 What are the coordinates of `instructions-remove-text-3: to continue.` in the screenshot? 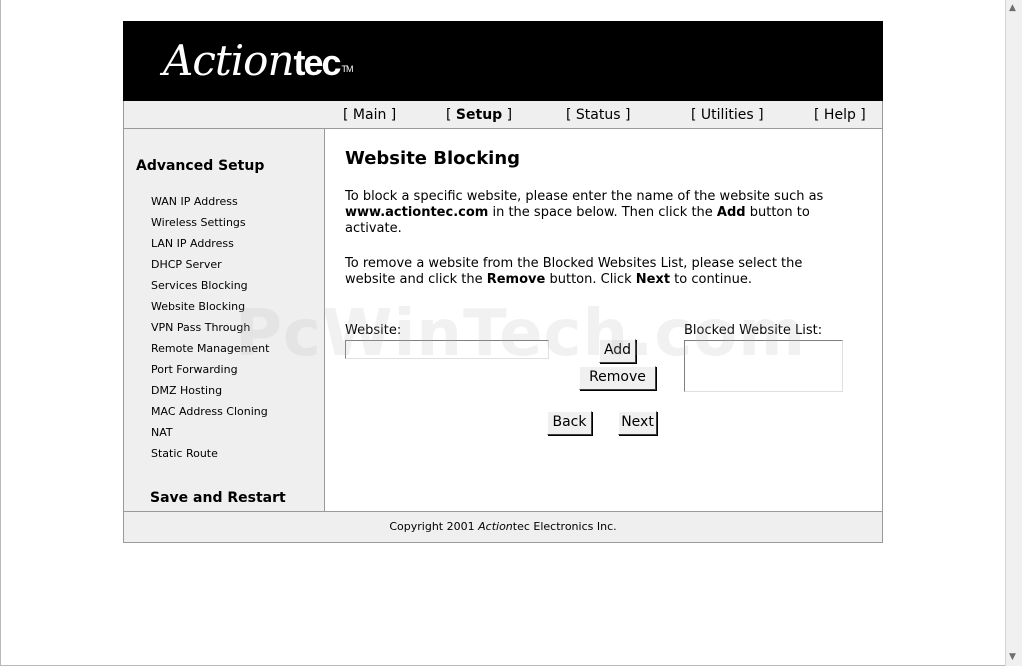 It's located at (711, 279).